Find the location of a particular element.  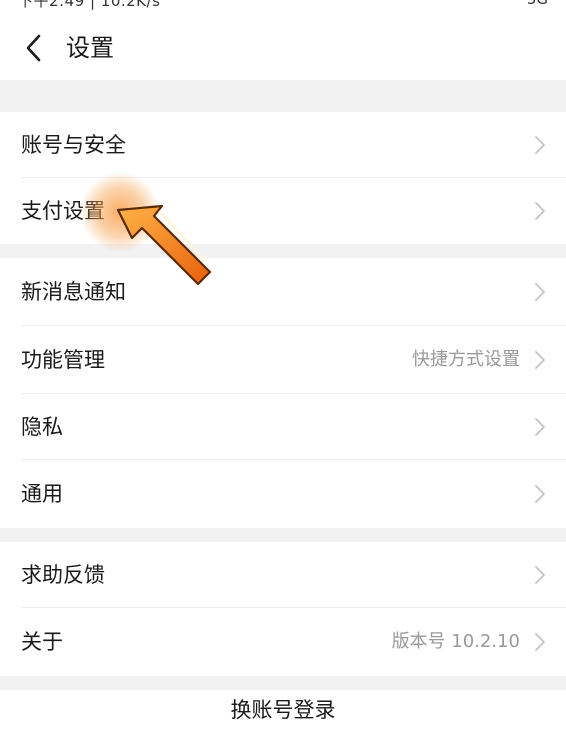

settings-item-label: 账号与安全 is located at coordinates (73, 145).